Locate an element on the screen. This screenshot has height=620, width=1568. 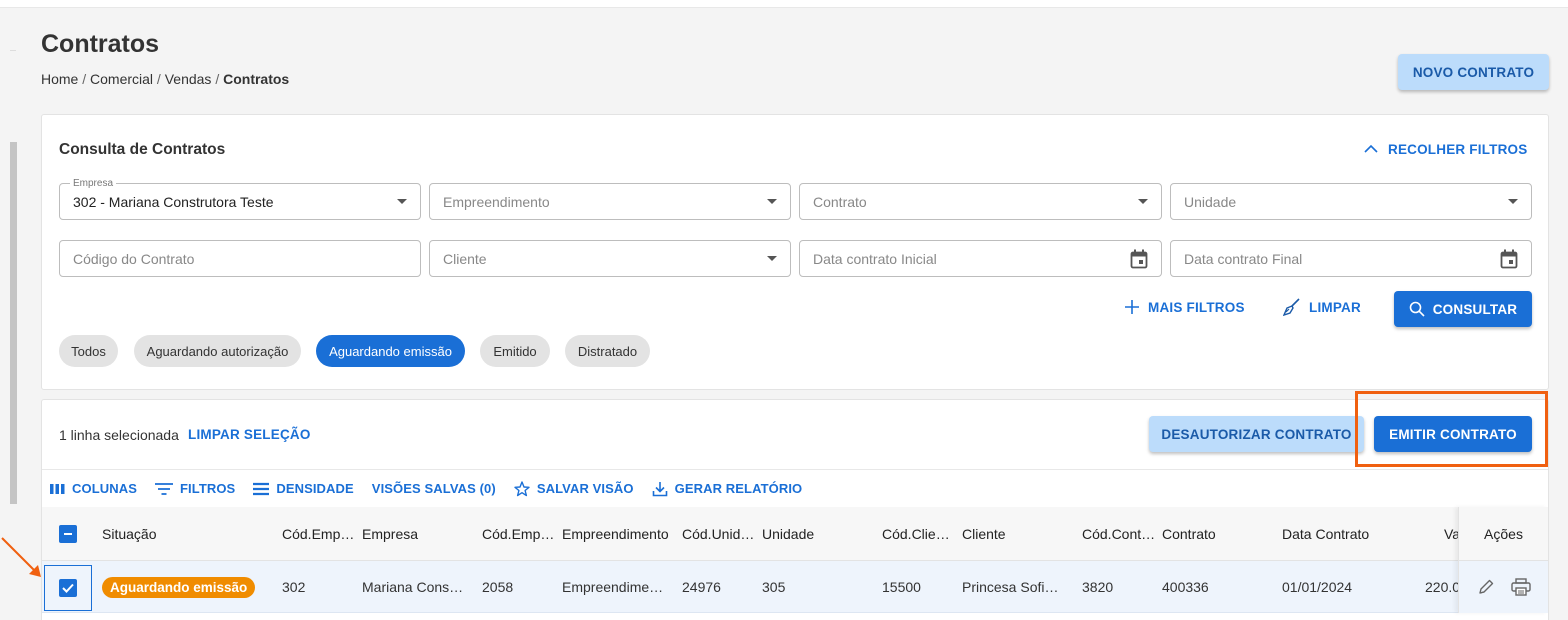
chip-distratado: Distratado is located at coordinates (607, 351).